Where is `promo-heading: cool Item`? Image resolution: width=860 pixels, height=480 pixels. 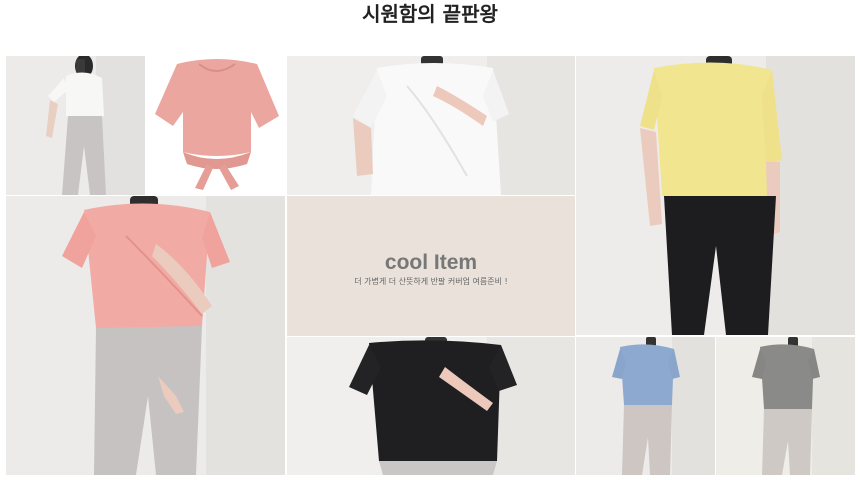 promo-heading: cool Item is located at coordinates (431, 262).